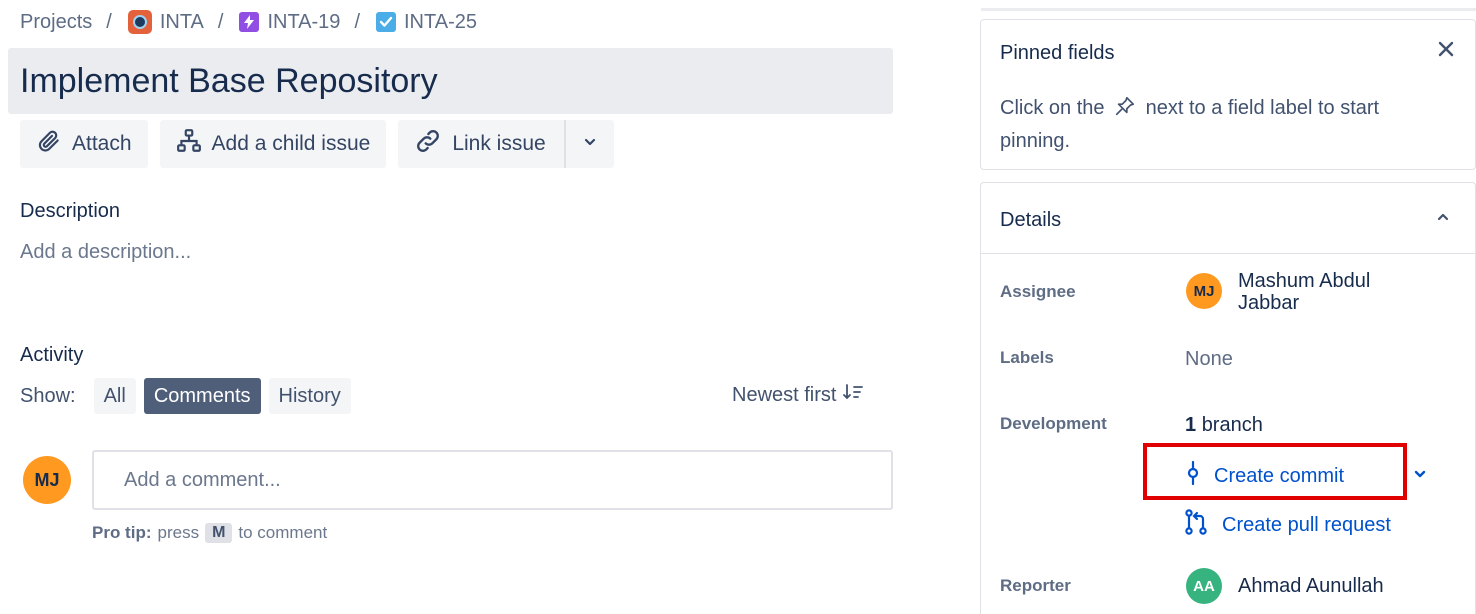 This screenshot has width=1476, height=614. I want to click on breadcrumb: Projects / INTA / INTA-19 / INTA-25, so click(248, 22).